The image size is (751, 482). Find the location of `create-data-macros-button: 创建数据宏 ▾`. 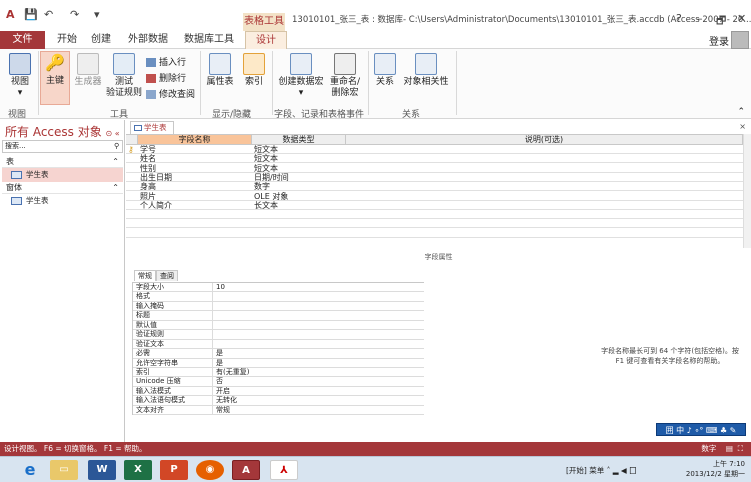

create-data-macros-button: 创建数据宏 ▾ is located at coordinates (301, 76).